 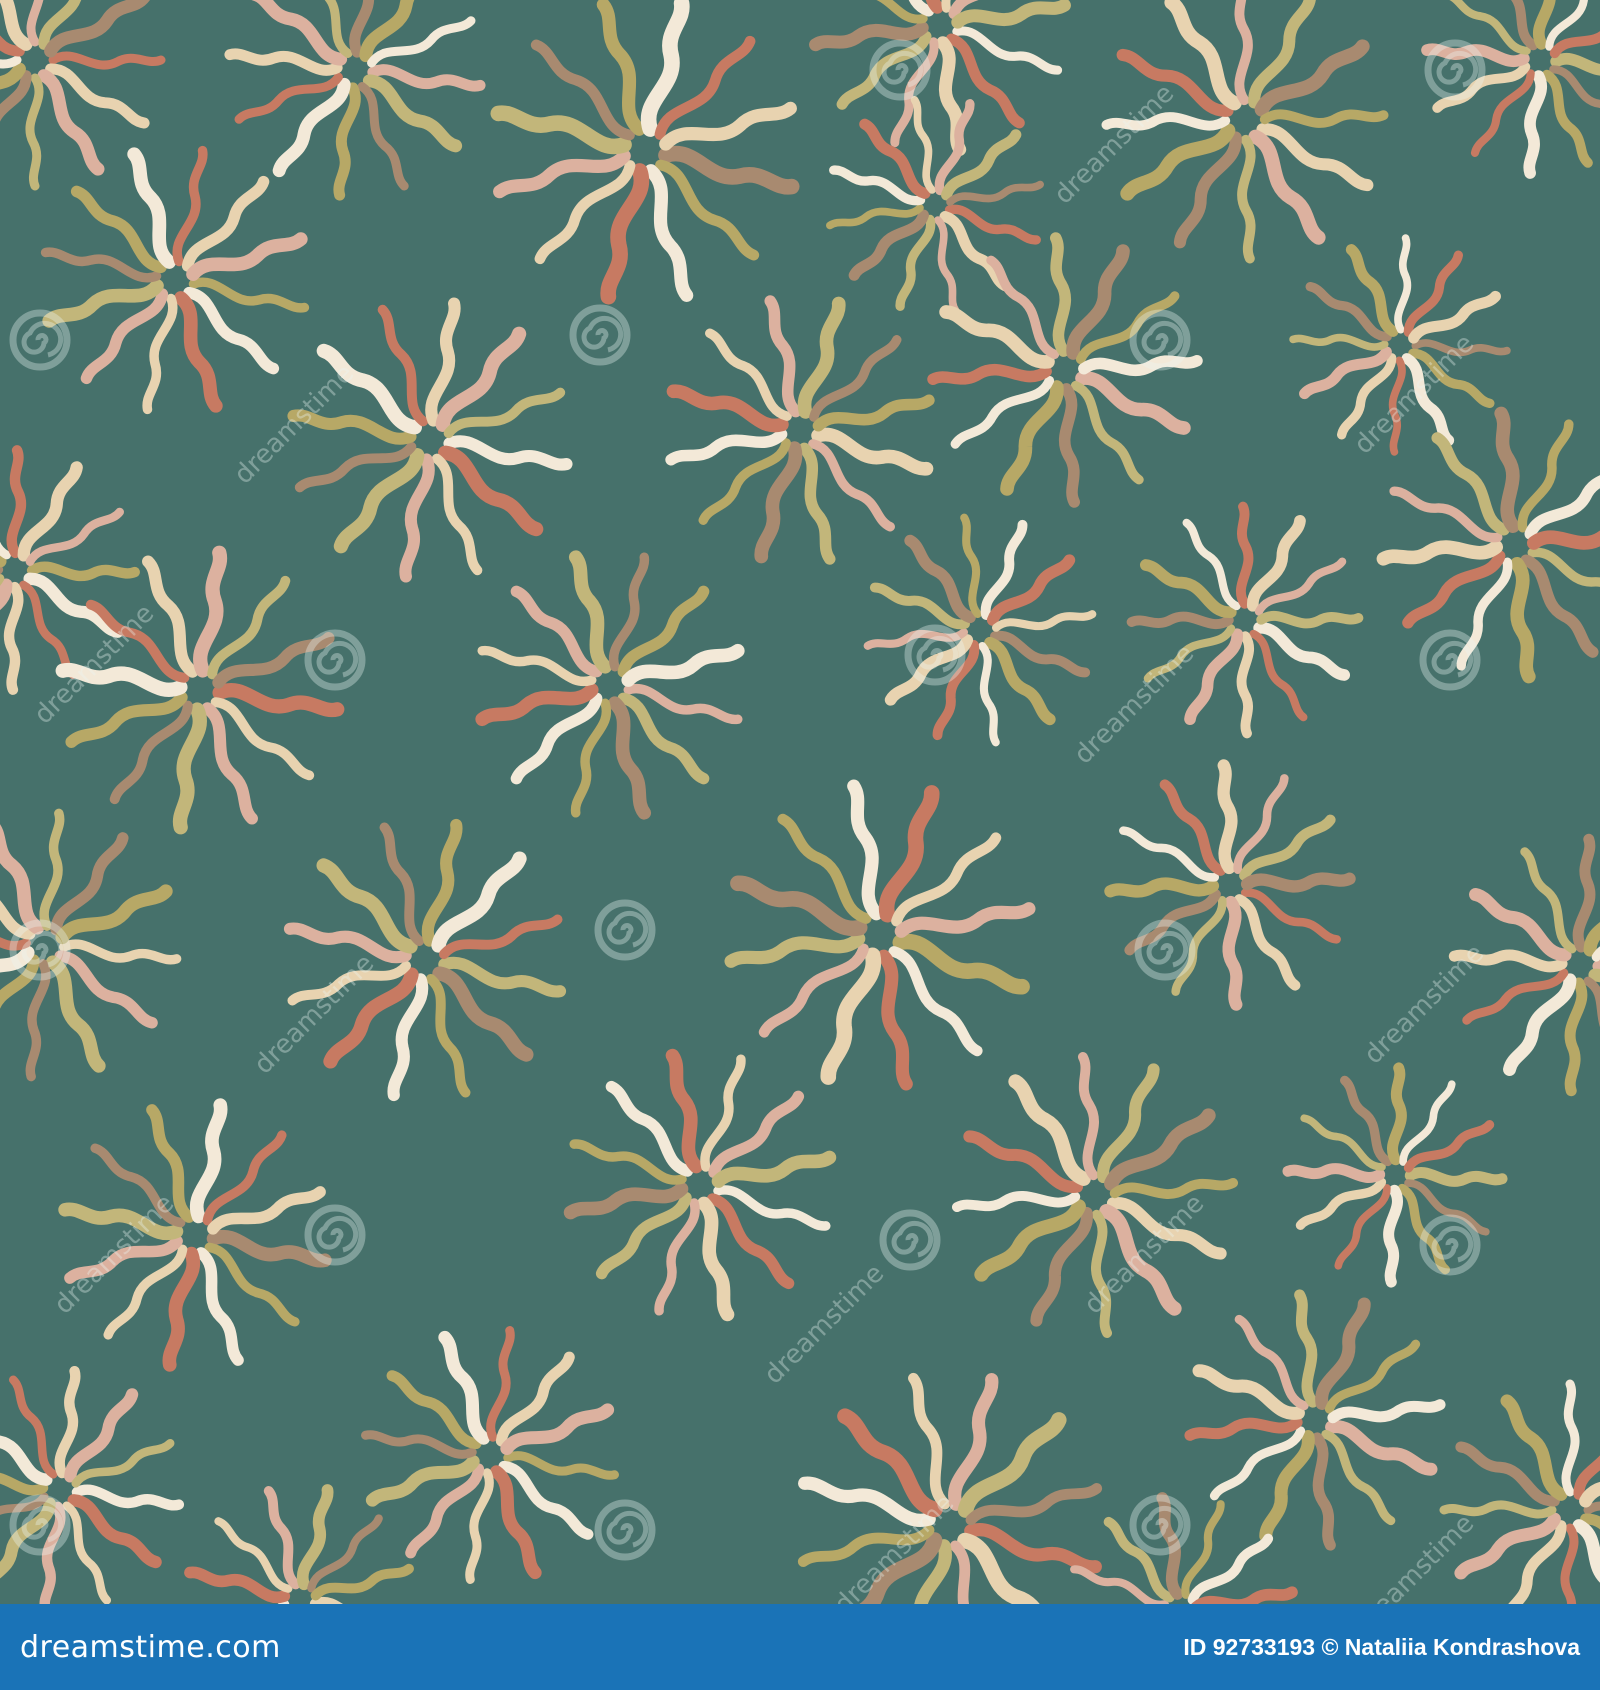 I want to click on footer-site-logo-text: dreamstime.com, so click(x=150, y=1647).